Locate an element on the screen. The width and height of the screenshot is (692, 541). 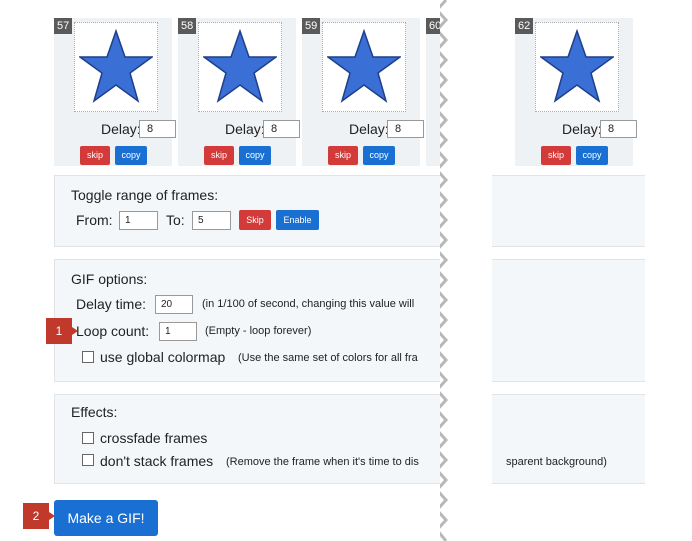
dont-stack-label: don't stack frames is located at coordinates (157, 461).